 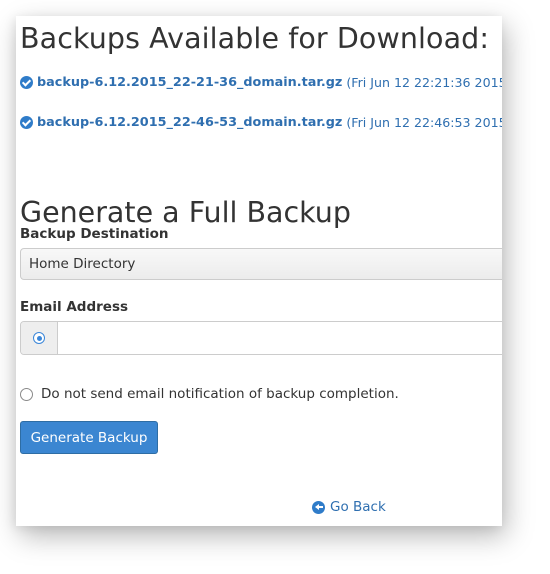 I want to click on backup-destination-label: Backup Destination, so click(x=94, y=234).